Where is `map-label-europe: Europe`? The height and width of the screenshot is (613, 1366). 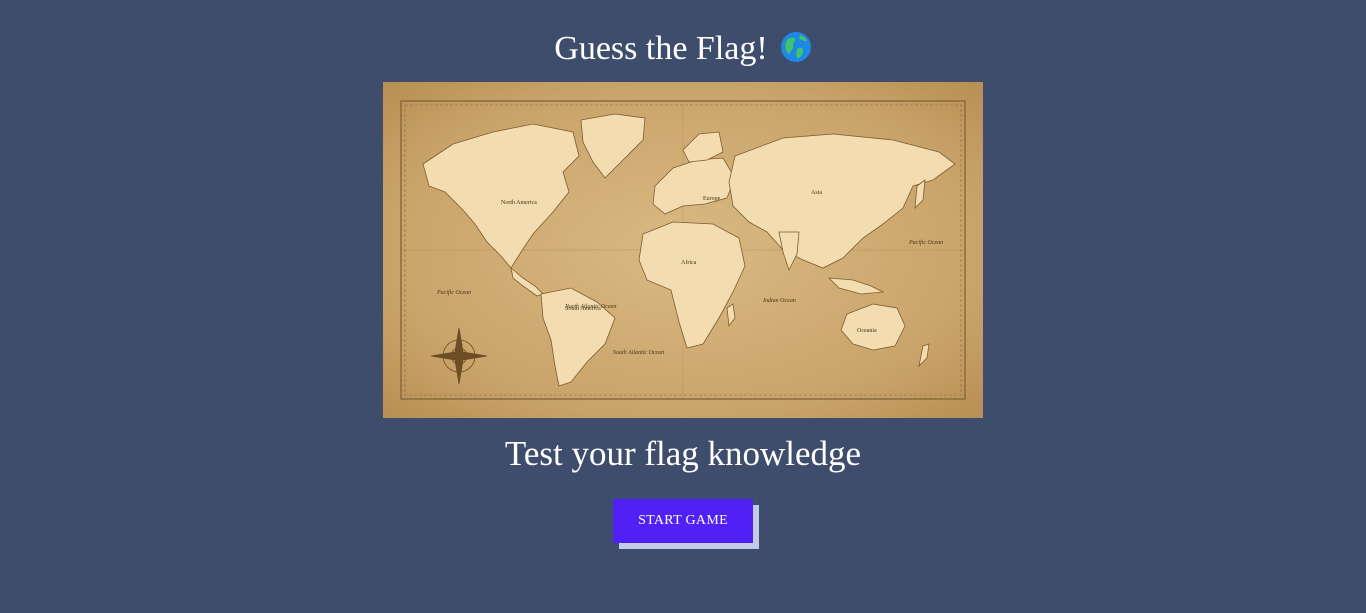 map-label-europe: Europe is located at coordinates (712, 199).